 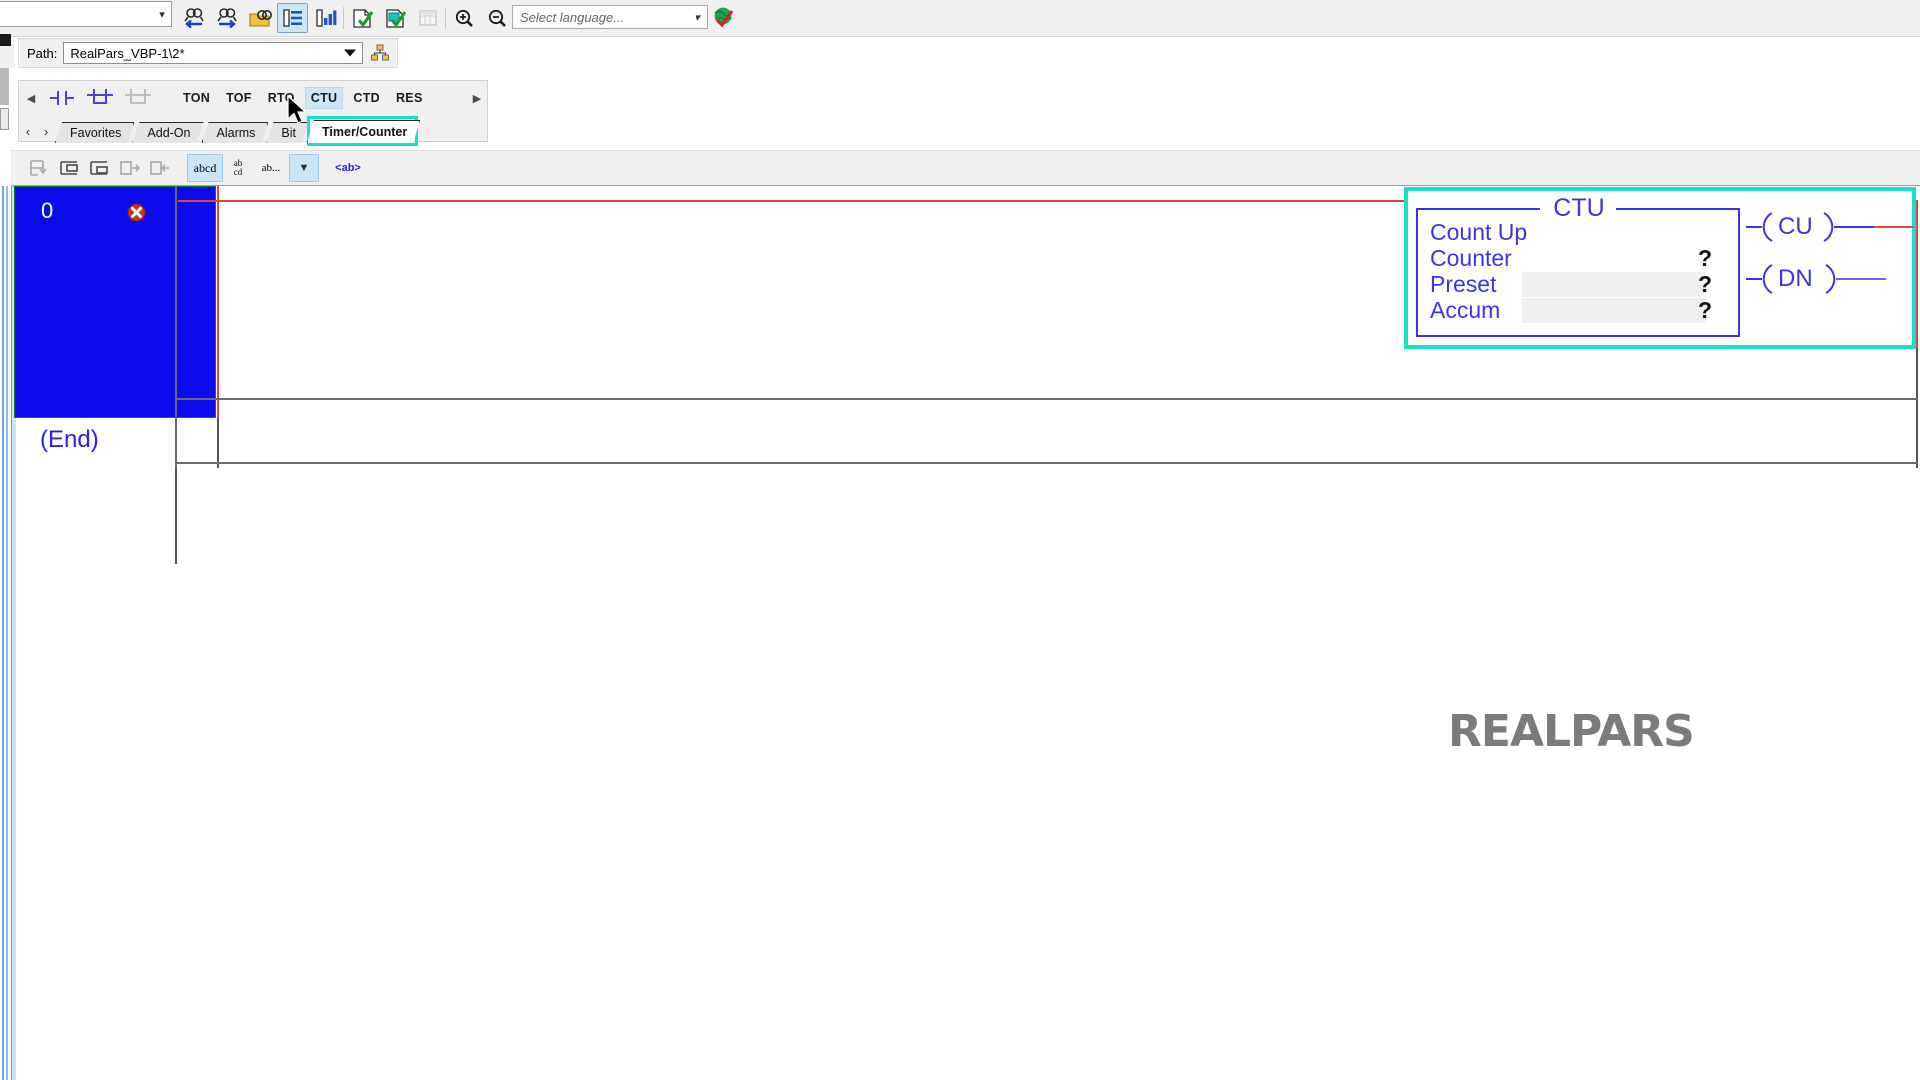 What do you see at coordinates (62, 98) in the screenshot?
I see `examine-on-contact-icon` at bounding box center [62, 98].